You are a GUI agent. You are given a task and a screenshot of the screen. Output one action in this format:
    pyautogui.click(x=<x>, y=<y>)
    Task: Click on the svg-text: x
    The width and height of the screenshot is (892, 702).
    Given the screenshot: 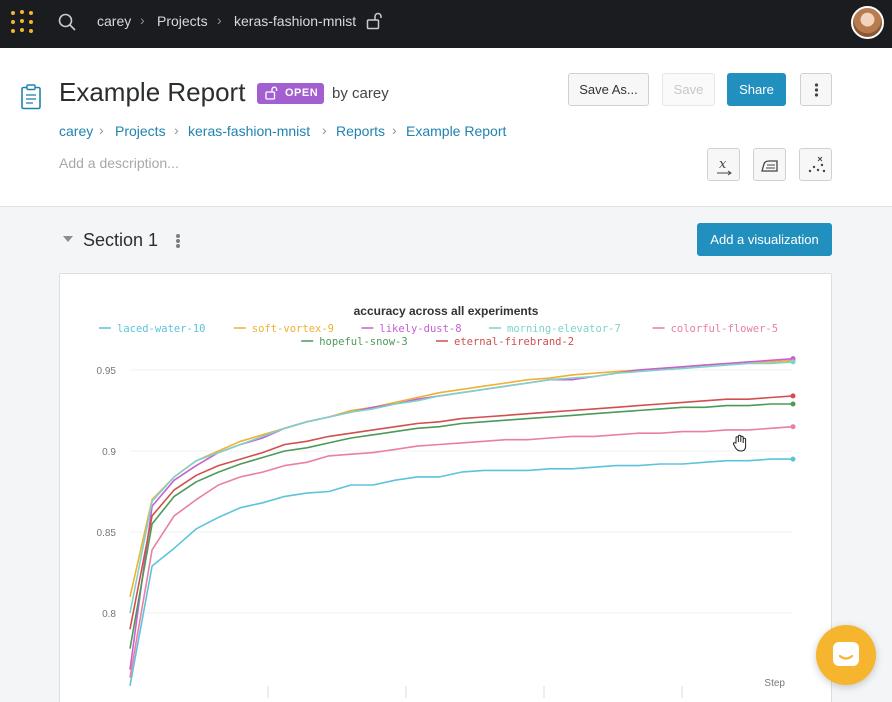 What is the action you would take?
    pyautogui.click(x=723, y=164)
    